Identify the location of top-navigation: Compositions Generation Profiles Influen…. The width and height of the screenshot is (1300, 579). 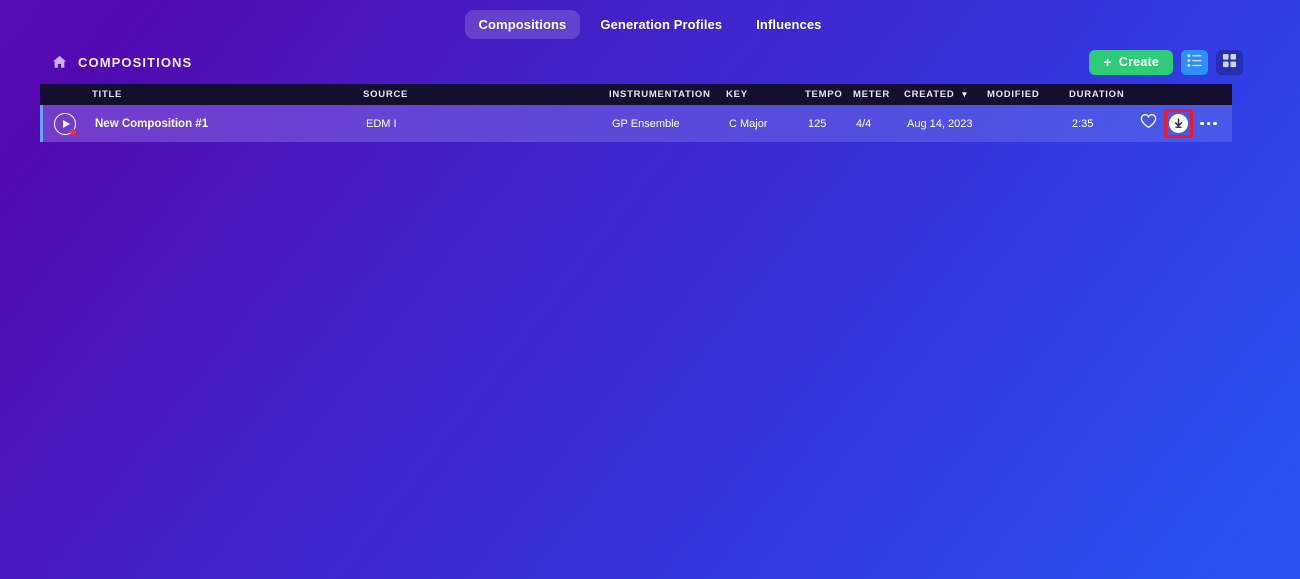
(650, 22).